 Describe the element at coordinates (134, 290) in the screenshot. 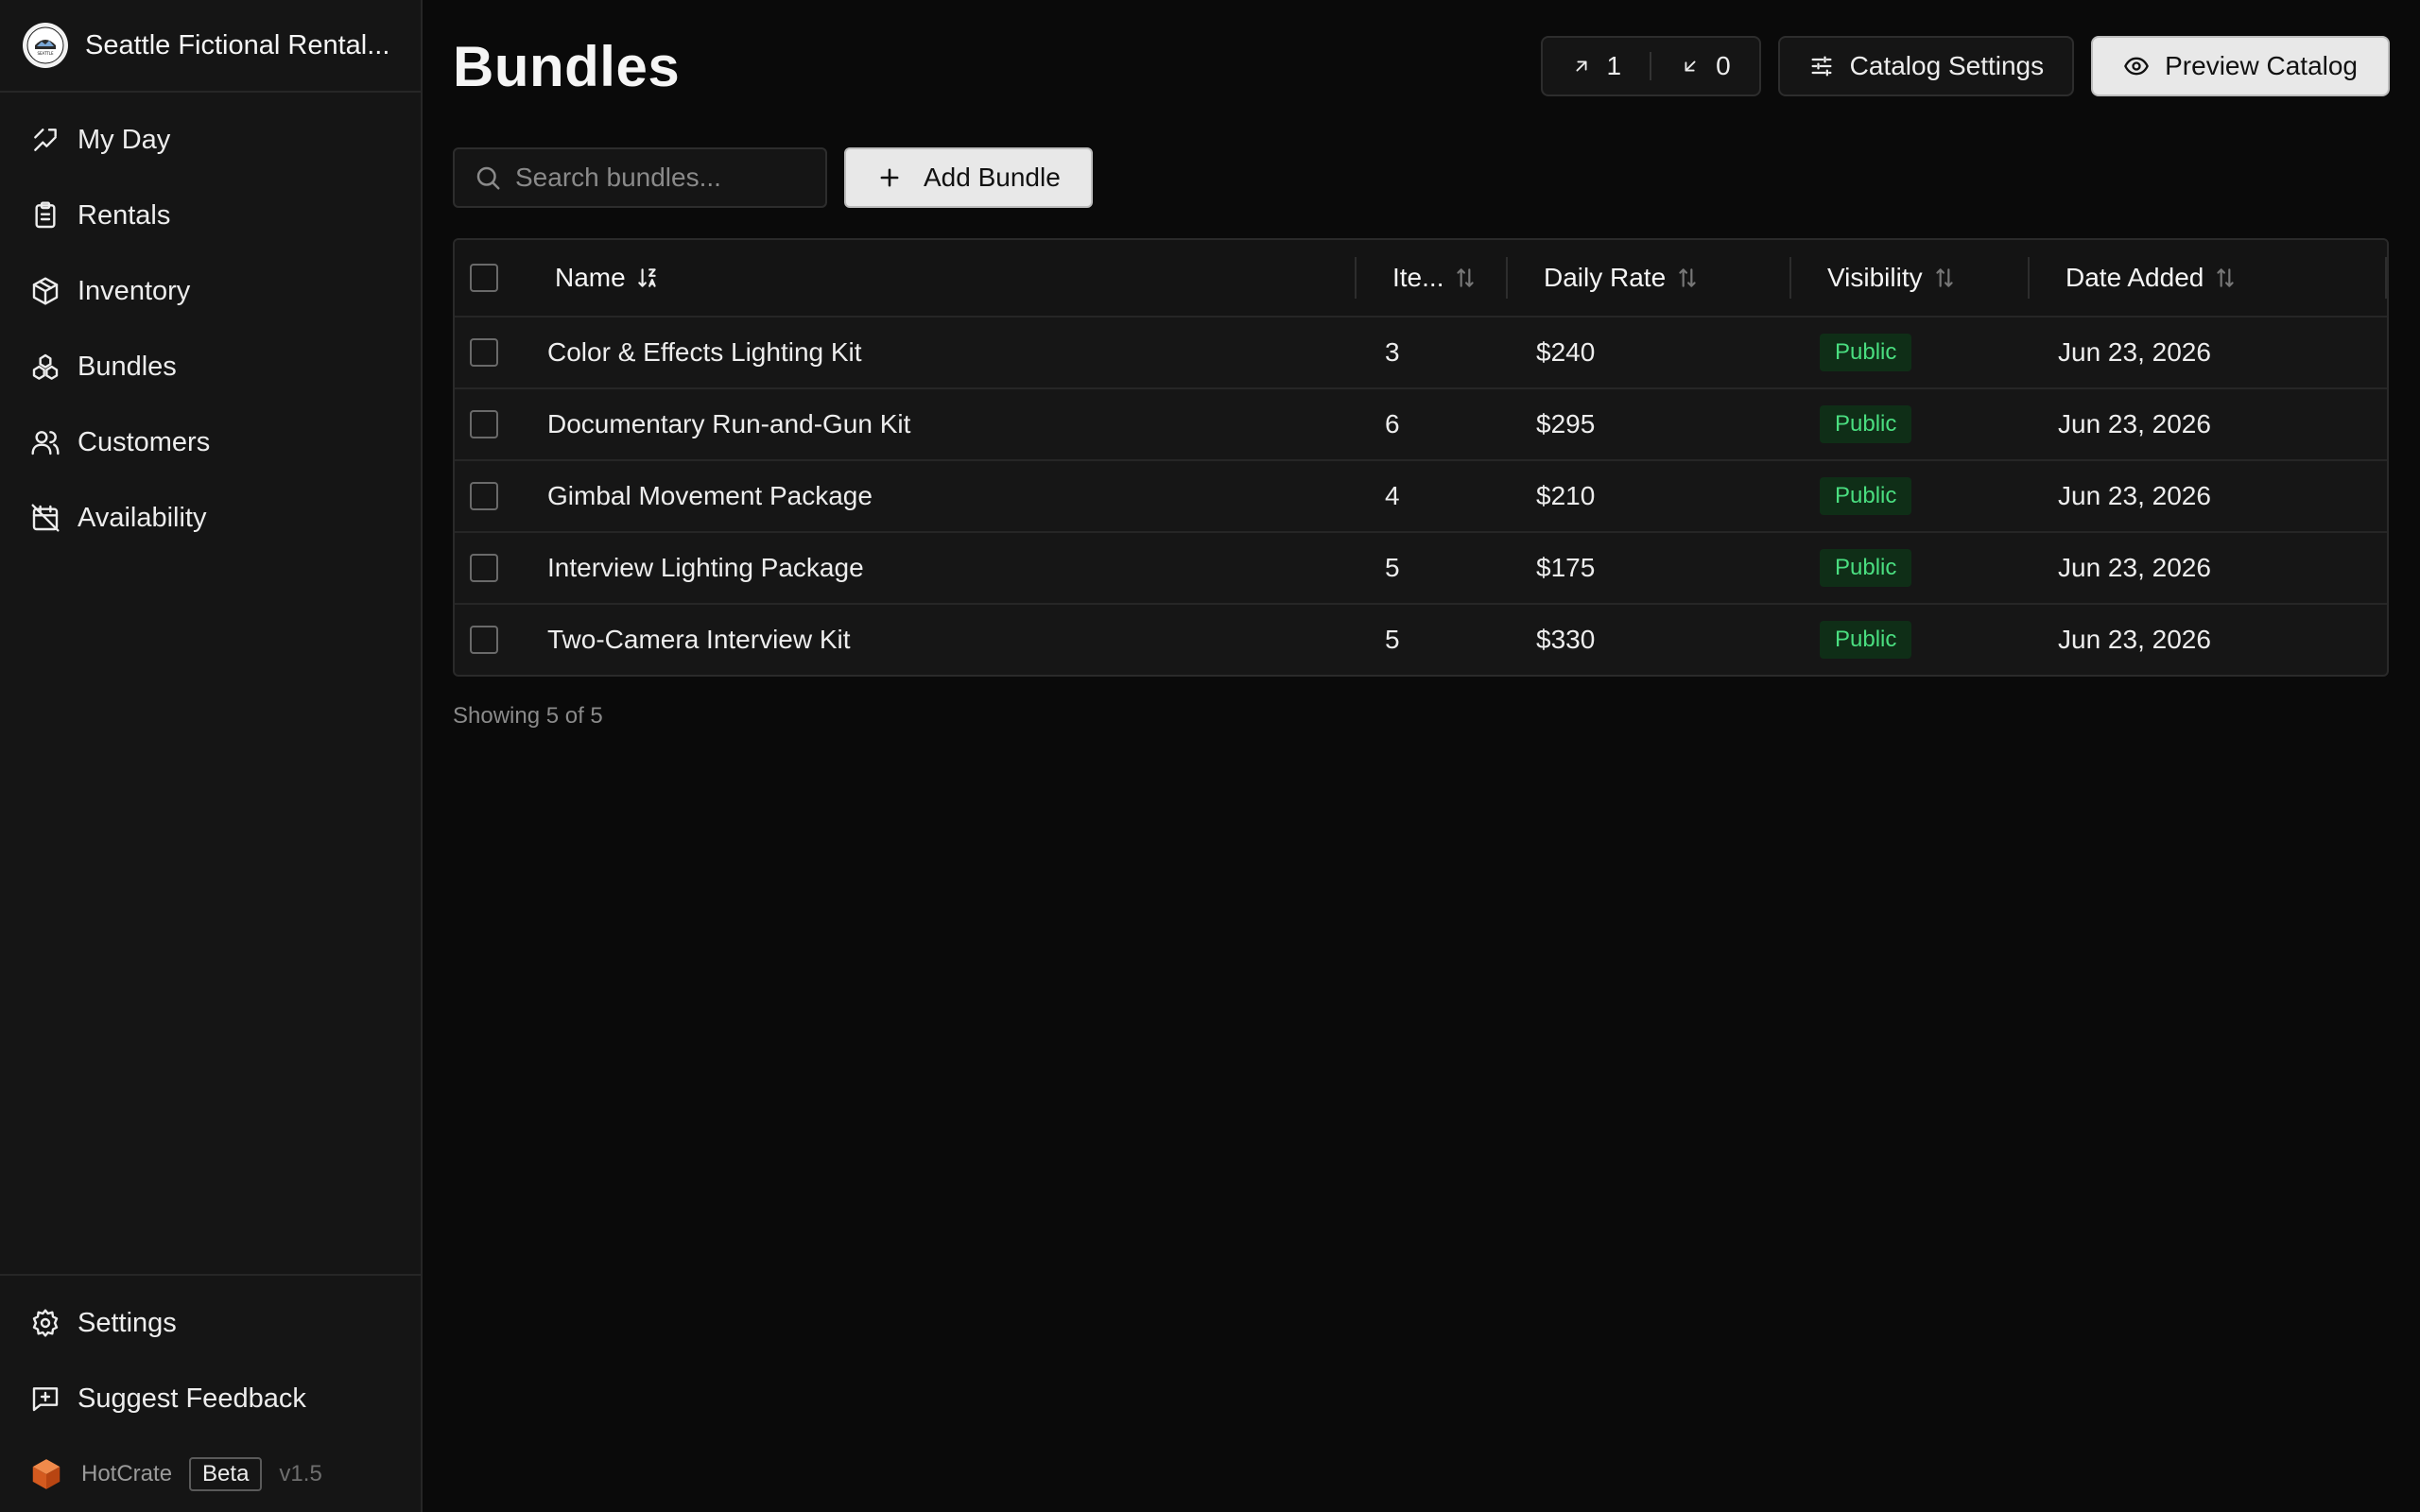

I see `sidebar-item-label: Inventory` at that location.